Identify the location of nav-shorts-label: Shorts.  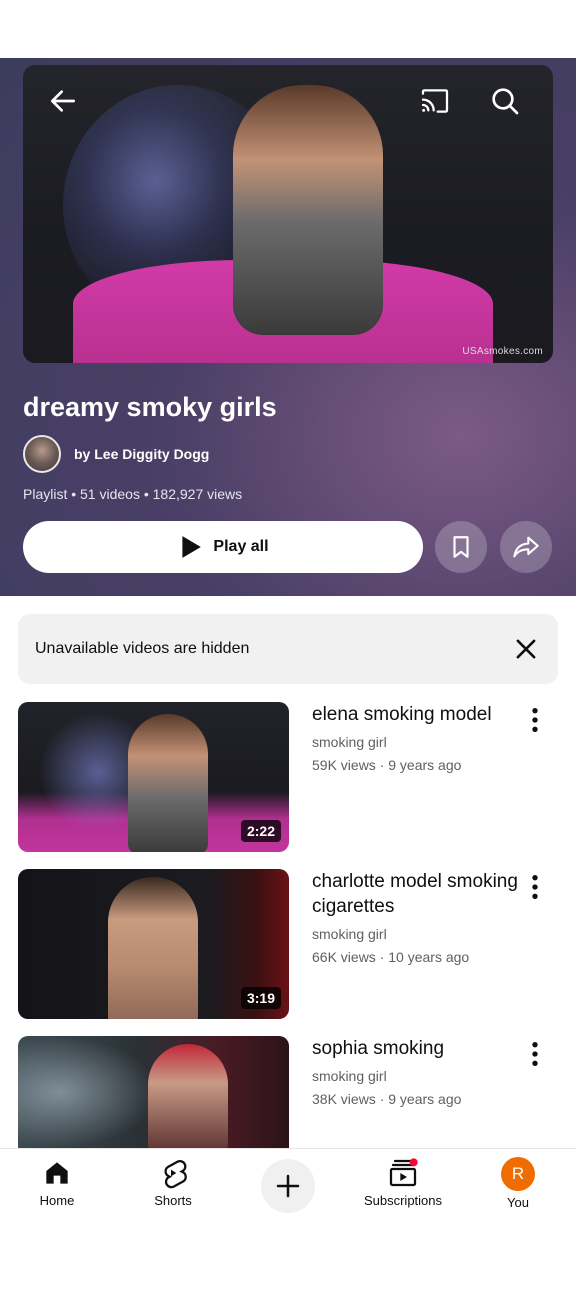
(173, 1200).